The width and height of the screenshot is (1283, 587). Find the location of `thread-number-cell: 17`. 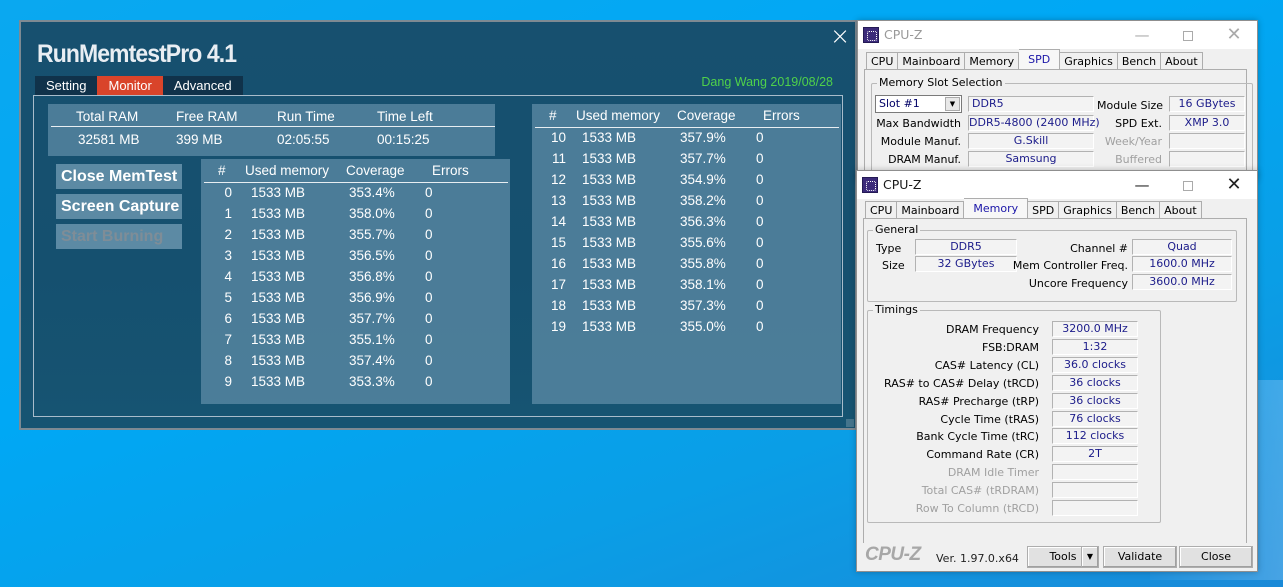

thread-number-cell: 17 is located at coordinates (558, 284).